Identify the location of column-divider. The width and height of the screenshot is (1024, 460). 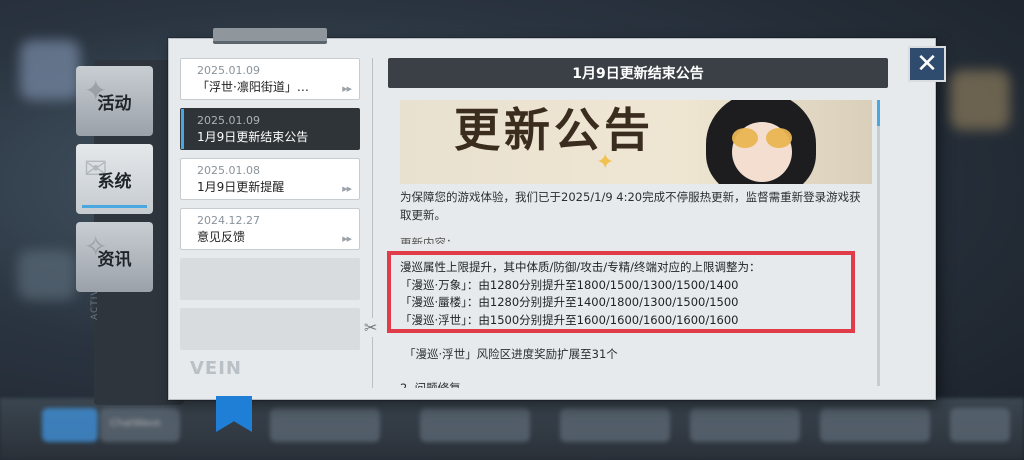
(372, 223).